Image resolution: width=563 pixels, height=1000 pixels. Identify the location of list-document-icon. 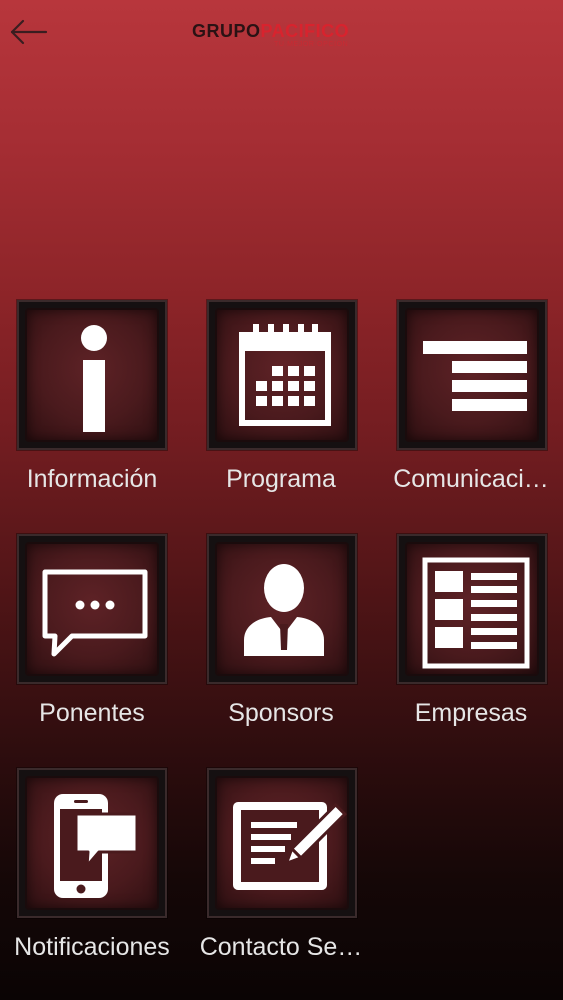
(476, 613).